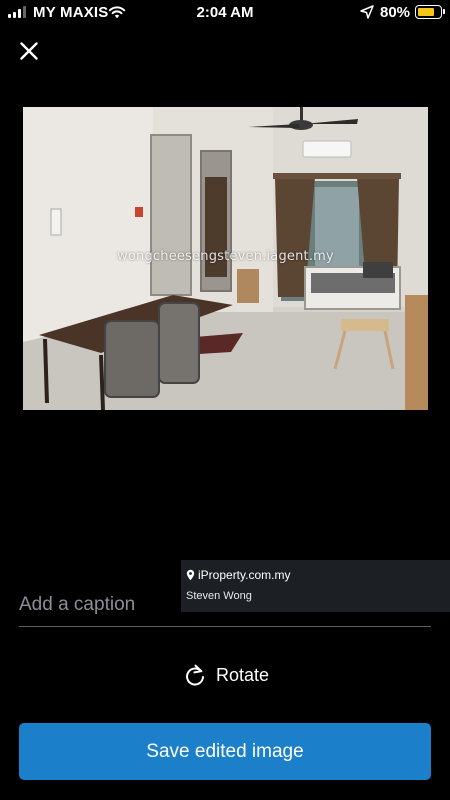 The width and height of the screenshot is (450, 800). I want to click on photo-watermark: wongcheesengsteven.iagent.my, so click(225, 256).